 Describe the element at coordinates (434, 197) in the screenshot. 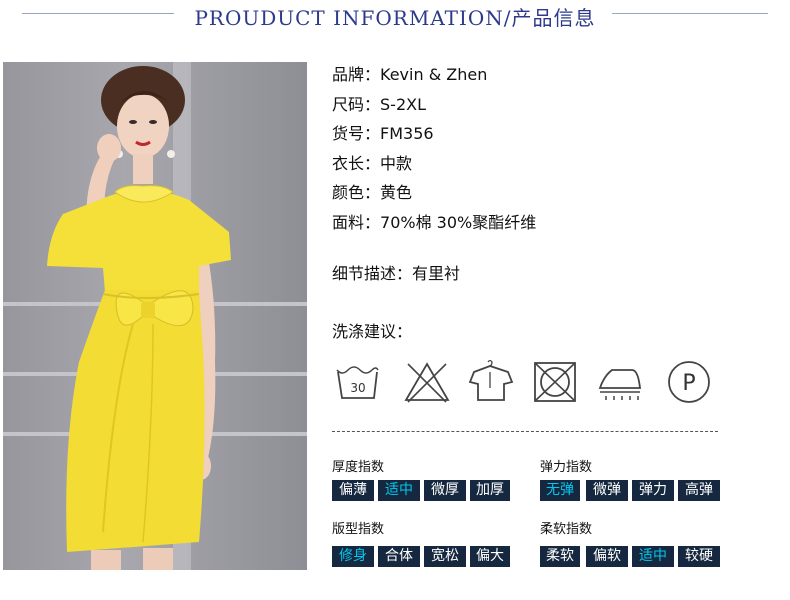

I see `info-color: 颜色：黄色` at that location.